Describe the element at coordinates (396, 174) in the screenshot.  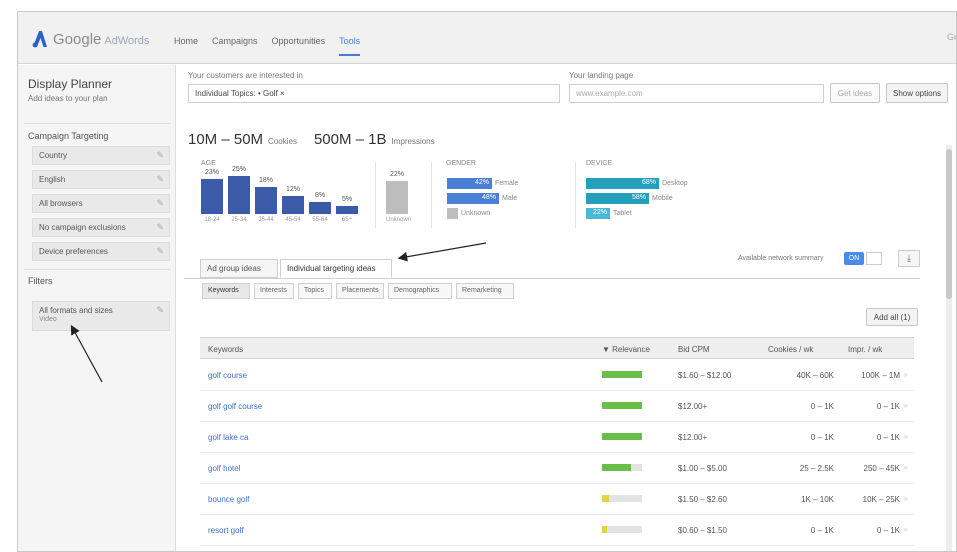
I see `age-unknown-value: 22%` at that location.